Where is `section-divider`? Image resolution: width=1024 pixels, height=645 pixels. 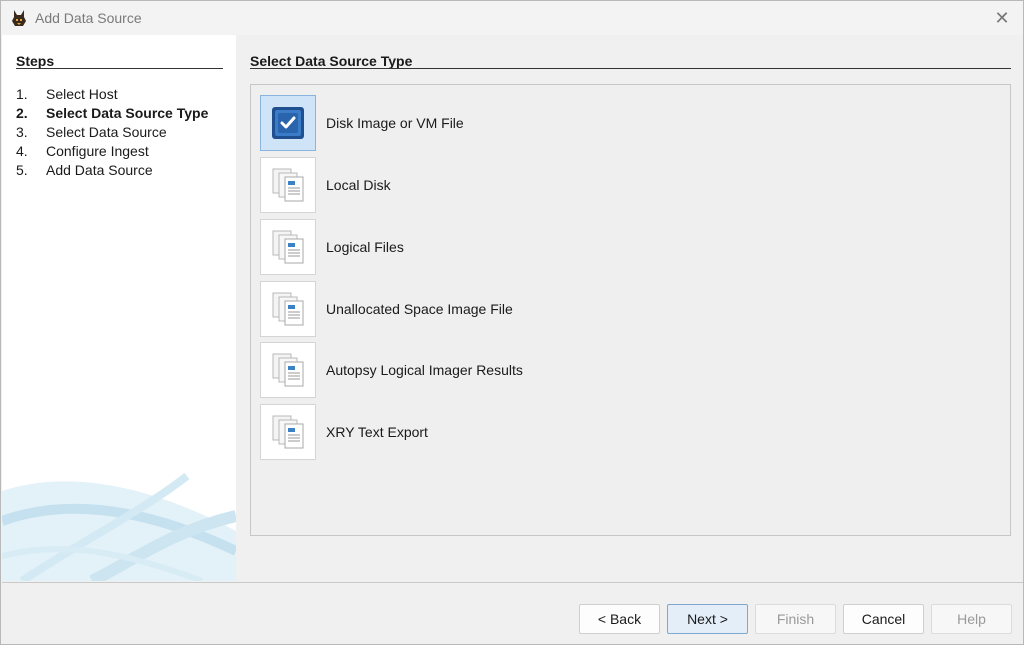 section-divider is located at coordinates (630, 68).